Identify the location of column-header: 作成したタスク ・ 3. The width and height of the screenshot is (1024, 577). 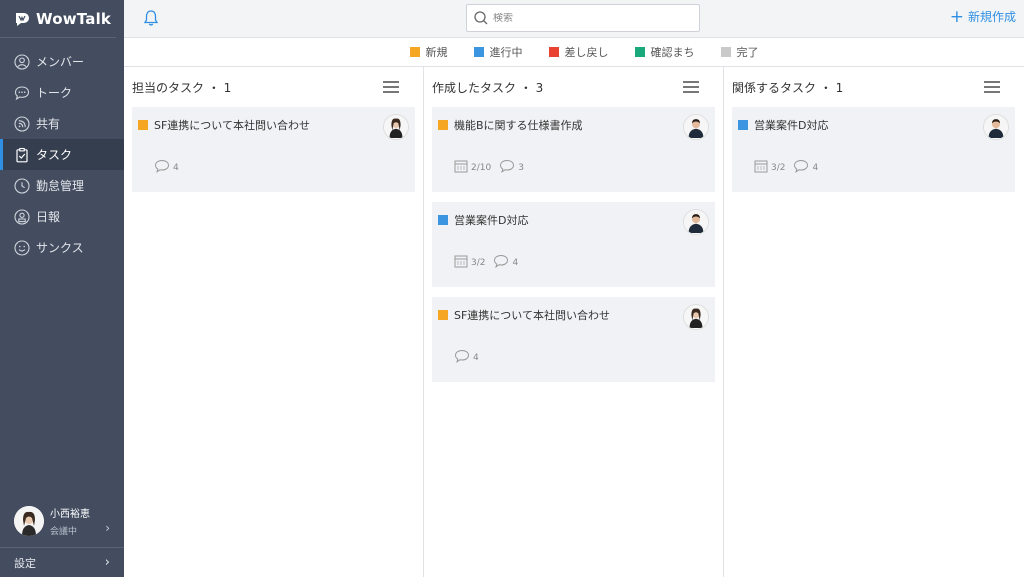
(573, 87).